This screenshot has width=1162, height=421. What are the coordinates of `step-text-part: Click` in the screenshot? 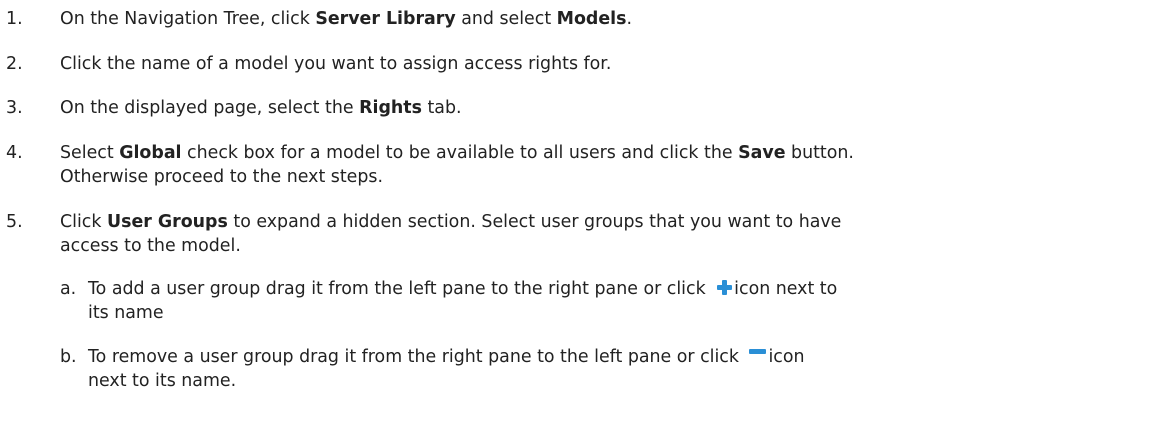 It's located at (83, 222).